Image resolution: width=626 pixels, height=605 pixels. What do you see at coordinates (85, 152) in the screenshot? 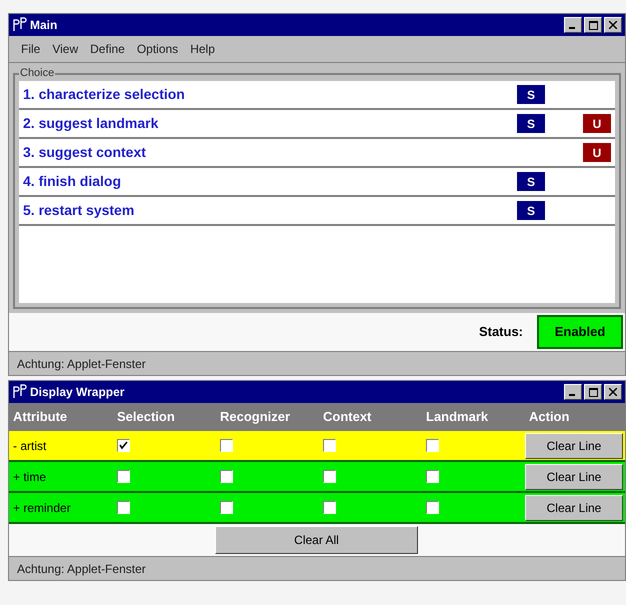
I see `choice-label: 3. suggest context` at bounding box center [85, 152].